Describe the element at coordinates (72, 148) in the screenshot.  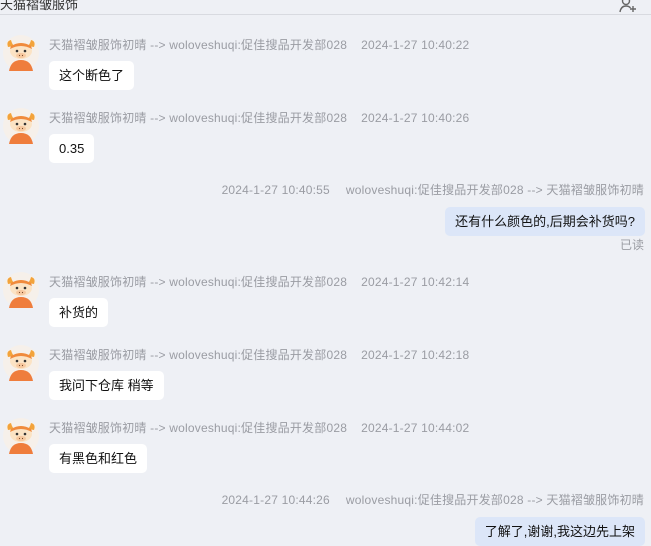
I see `message-bubble: 0.35` at that location.